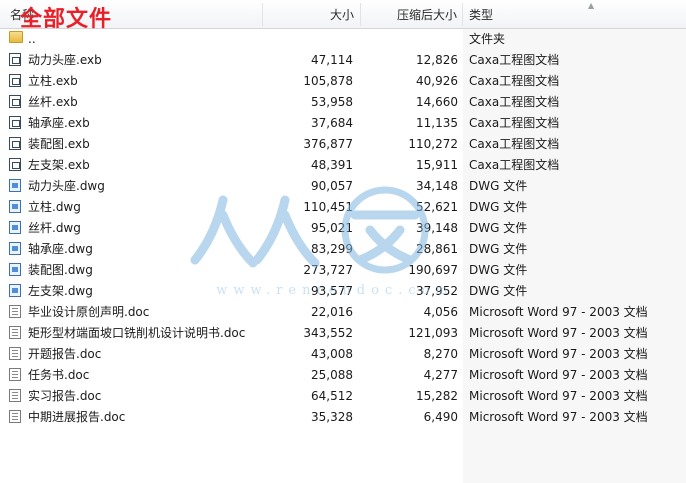 Image resolution: width=686 pixels, height=483 pixels. I want to click on file-compressed-size: 40,926, so click(437, 81).